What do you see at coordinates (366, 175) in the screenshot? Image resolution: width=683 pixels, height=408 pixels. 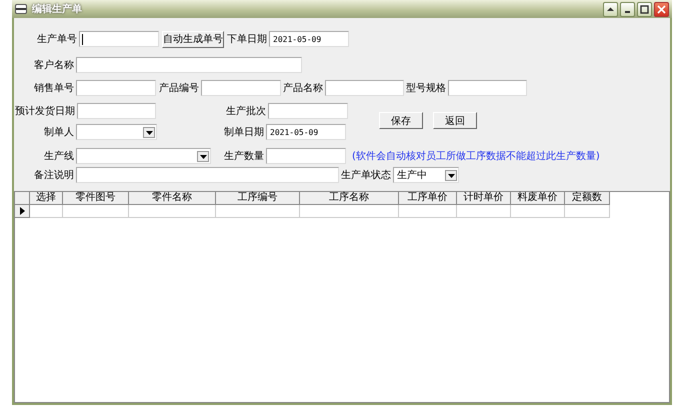 I see `field-label: 生产单状态` at bounding box center [366, 175].